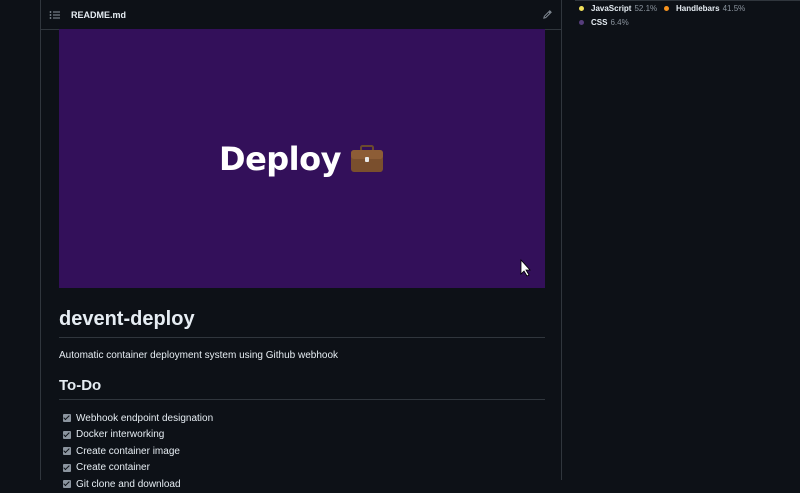  I want to click on readme-header: README.md, so click(301, 15).